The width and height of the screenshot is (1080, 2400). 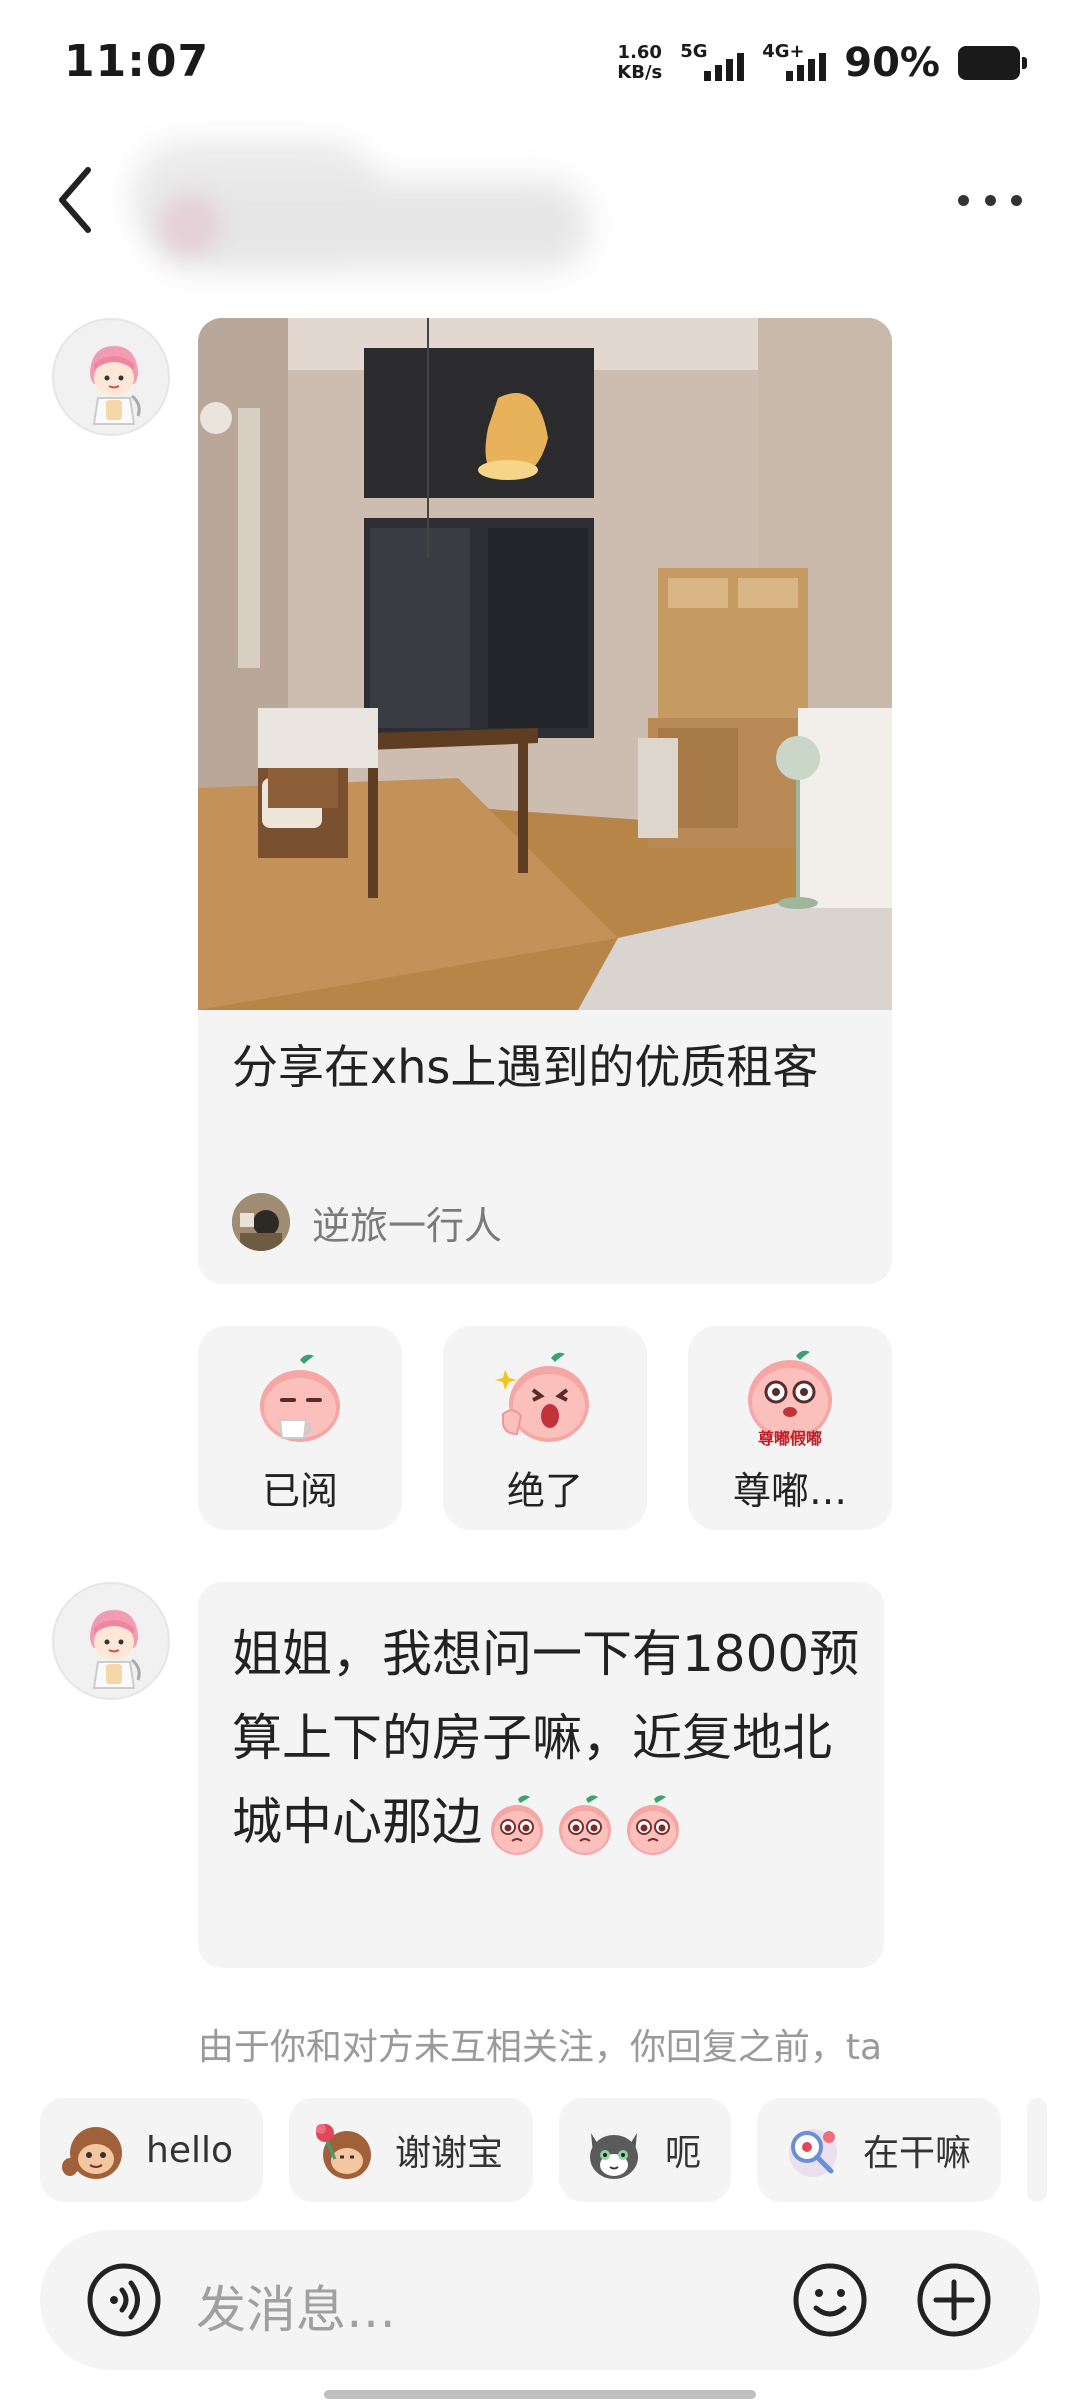 I want to click on reaction-awesome-sticker: 绝了, so click(x=545, y=1428).